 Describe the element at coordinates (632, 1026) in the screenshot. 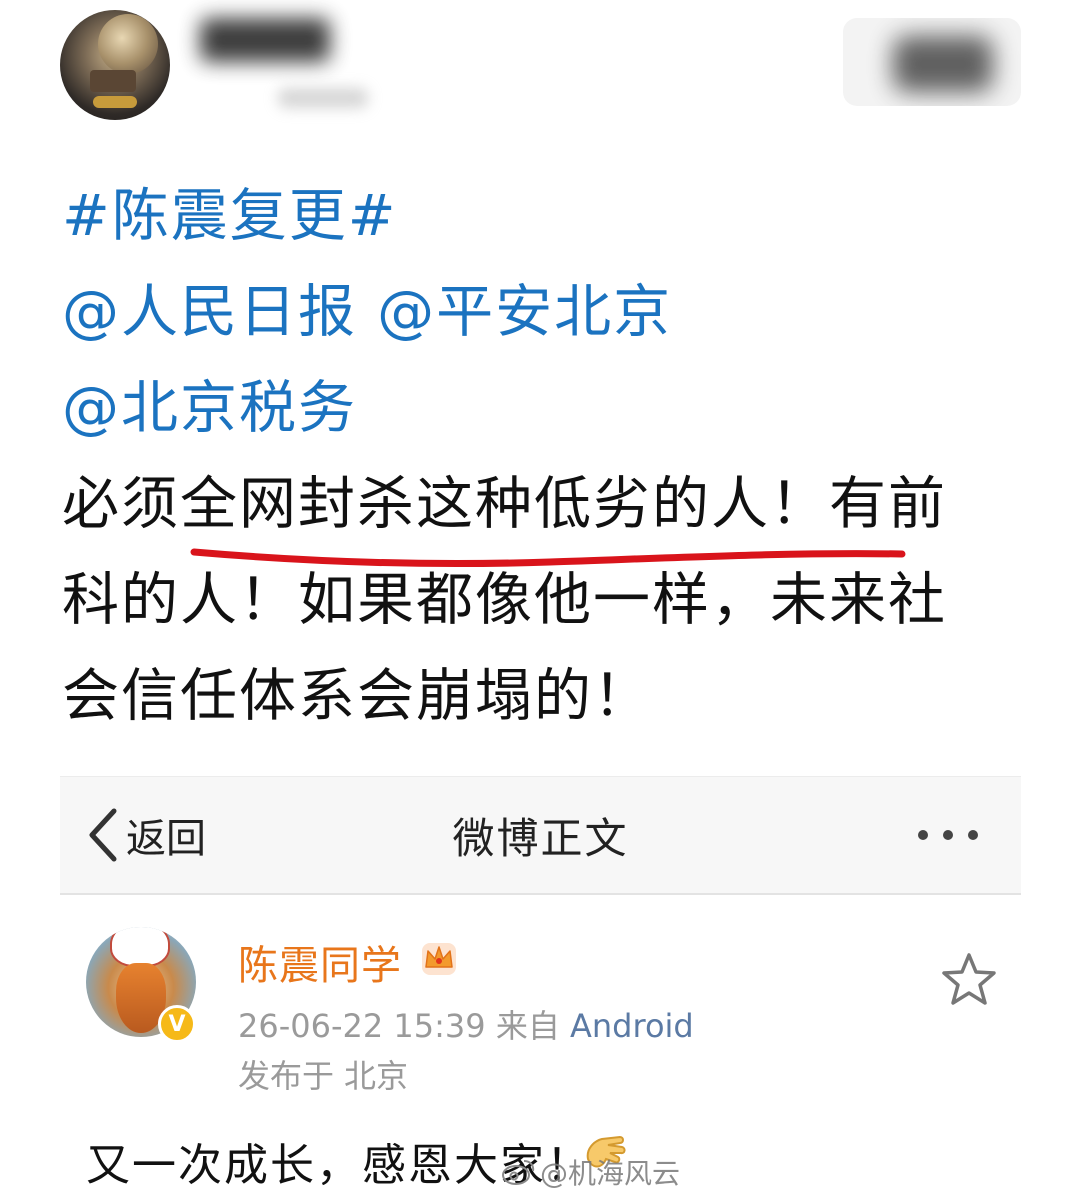

I see `source-platform: Android` at that location.